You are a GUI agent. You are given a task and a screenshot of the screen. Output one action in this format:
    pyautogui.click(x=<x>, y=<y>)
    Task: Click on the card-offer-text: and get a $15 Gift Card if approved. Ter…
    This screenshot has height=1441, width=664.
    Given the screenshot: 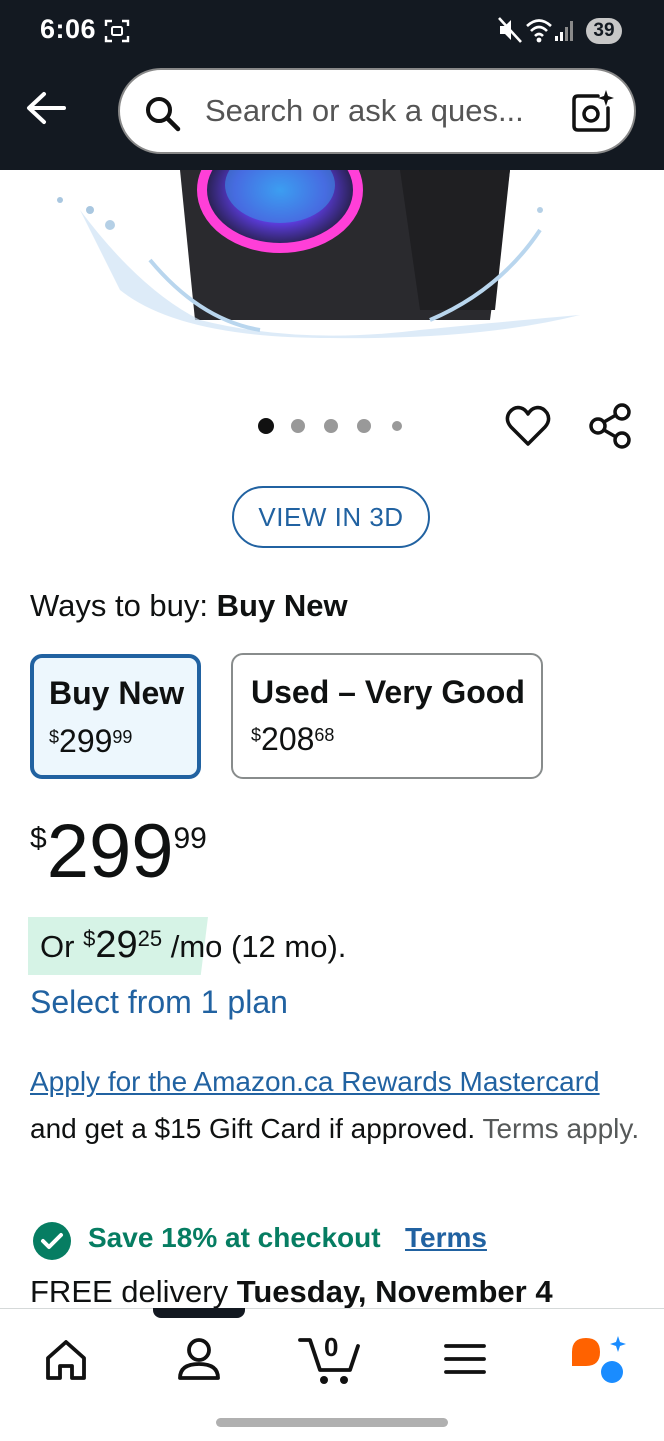 What is the action you would take?
    pyautogui.click(x=335, y=1128)
    